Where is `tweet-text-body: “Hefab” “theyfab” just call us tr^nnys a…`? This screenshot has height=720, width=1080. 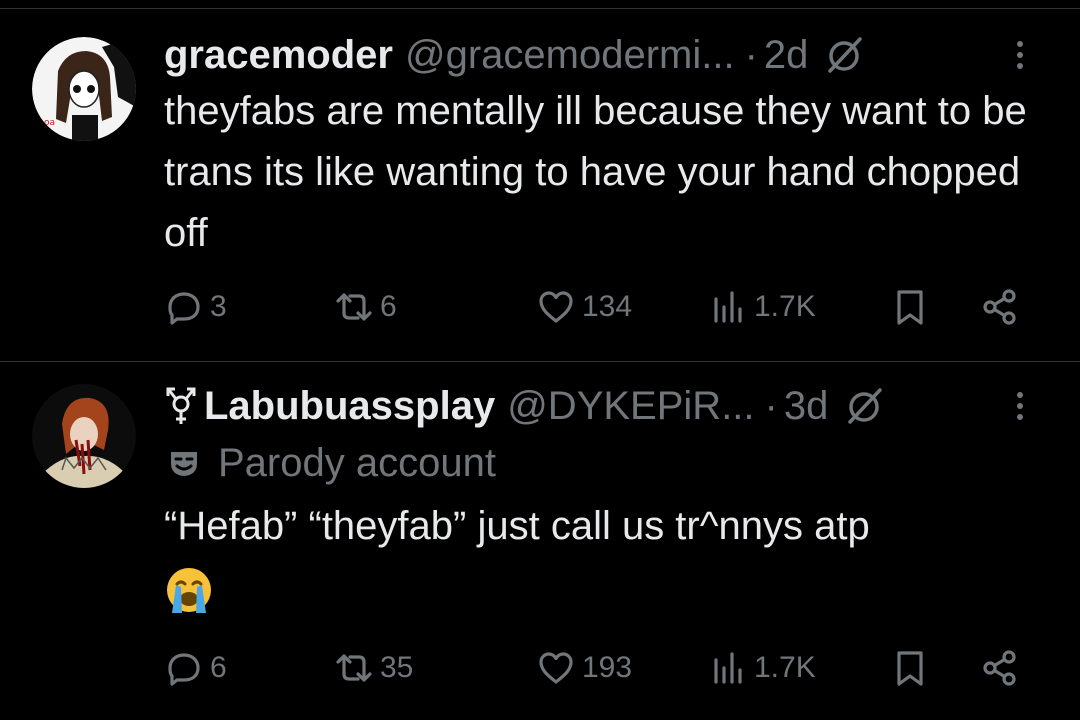 tweet-text-body: “Hefab” “theyfab” just call us tr^nnys a… is located at coordinates (517, 526).